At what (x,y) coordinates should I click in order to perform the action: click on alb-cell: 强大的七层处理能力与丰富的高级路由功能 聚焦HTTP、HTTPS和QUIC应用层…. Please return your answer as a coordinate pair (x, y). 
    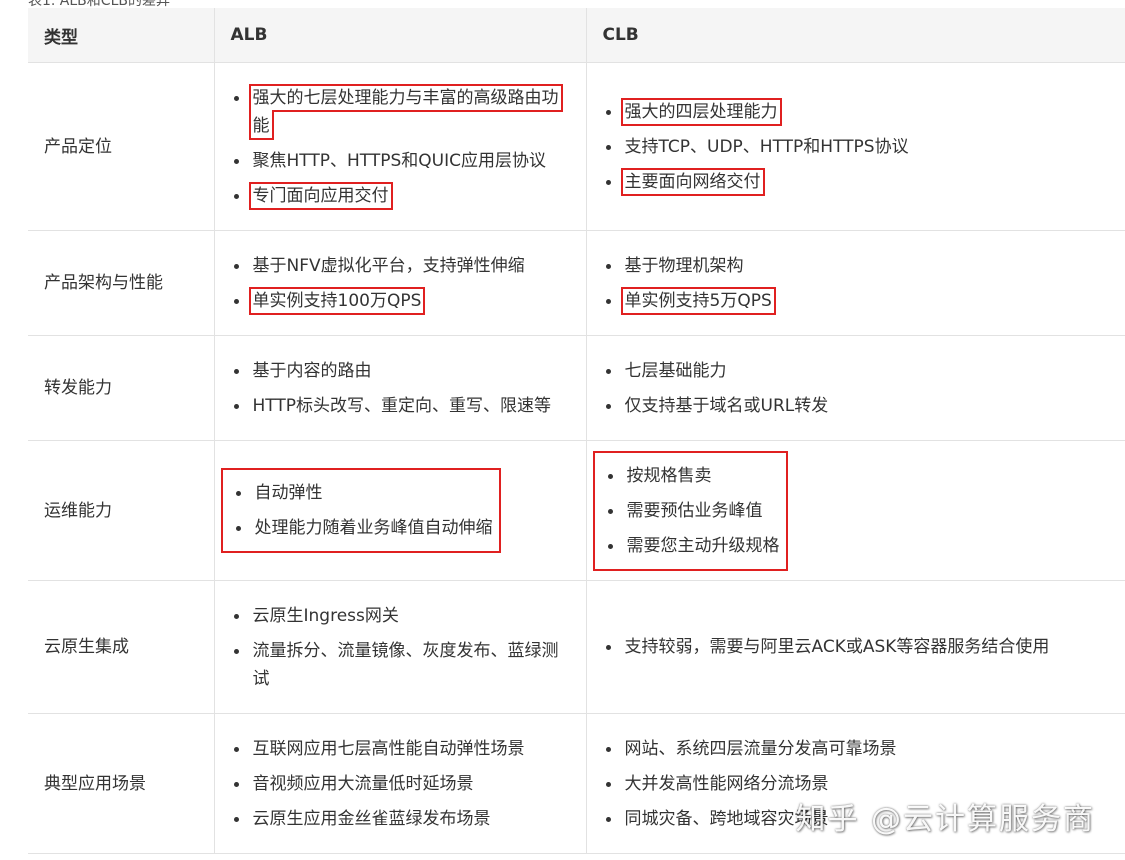
    Looking at the image, I should click on (400, 146).